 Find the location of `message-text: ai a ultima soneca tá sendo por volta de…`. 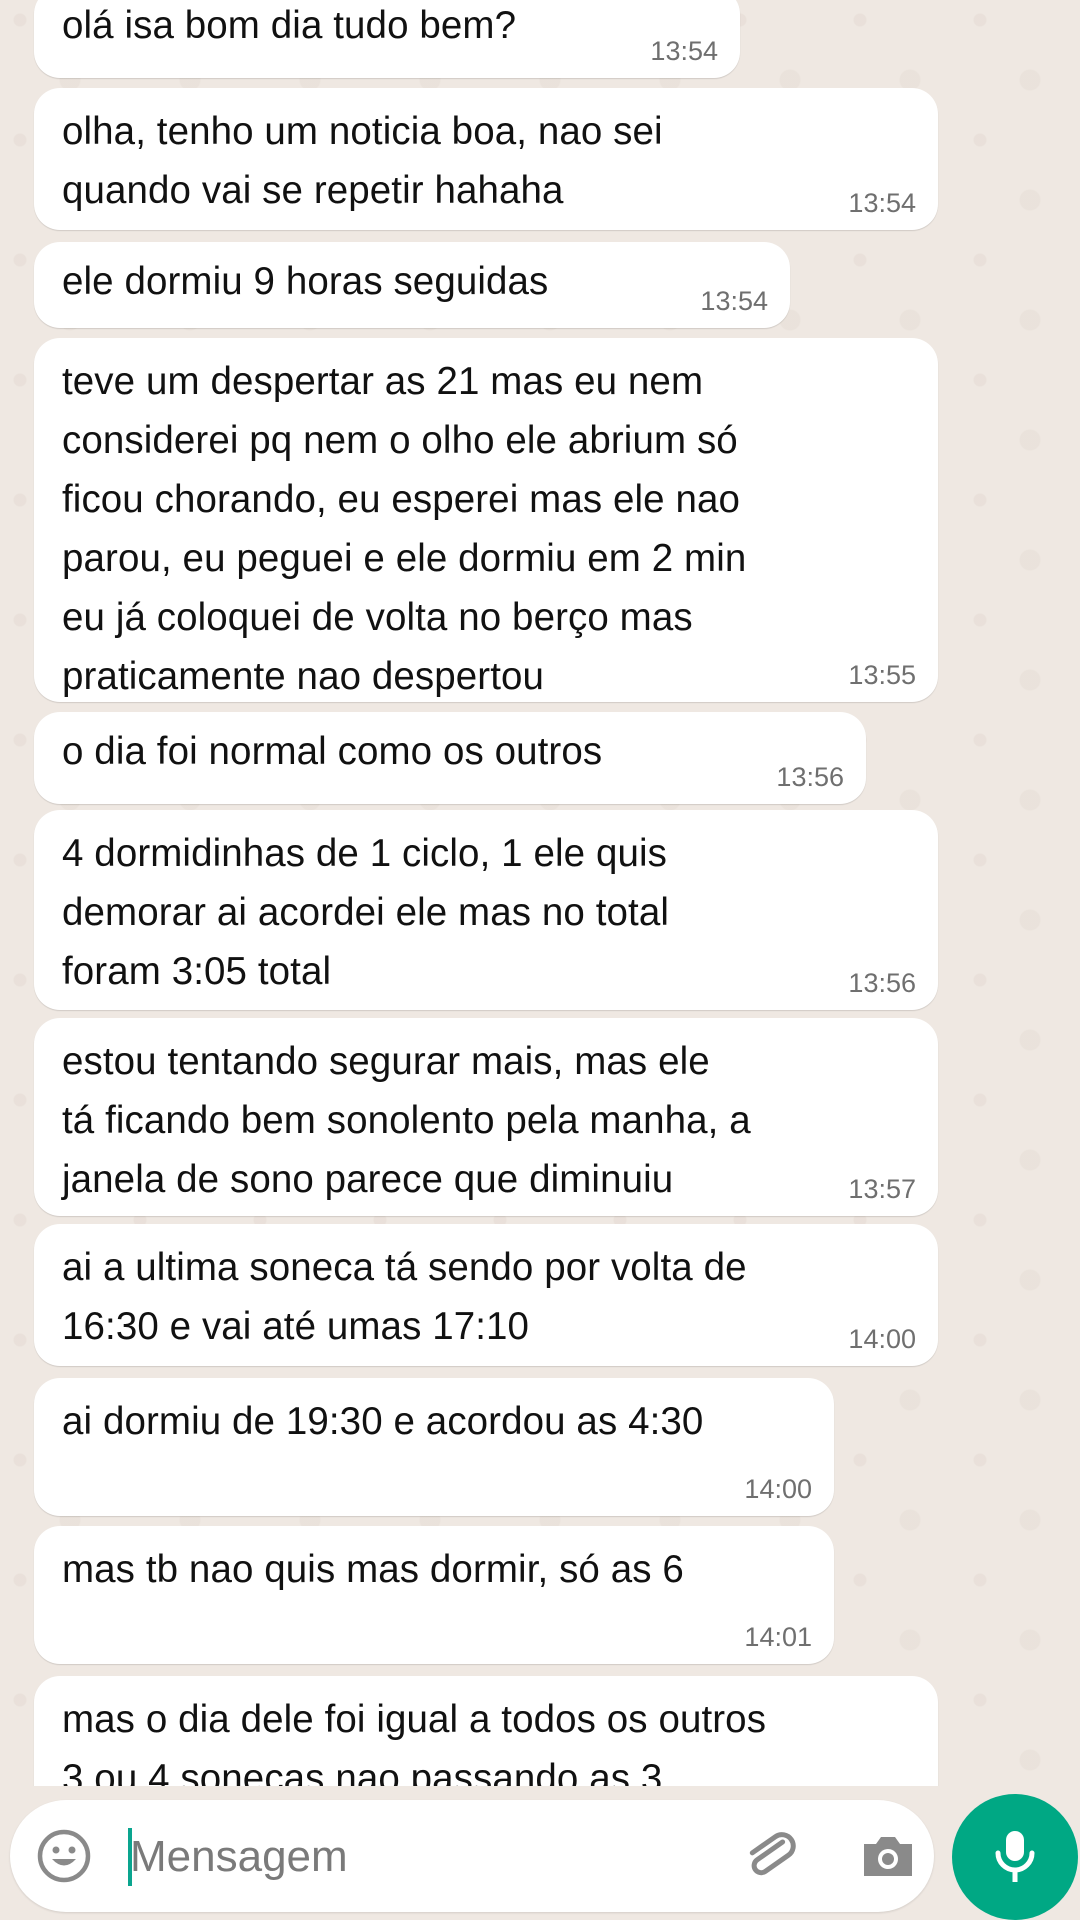

message-text: ai a ultima soneca tá sendo por volta de… is located at coordinates (404, 1297).